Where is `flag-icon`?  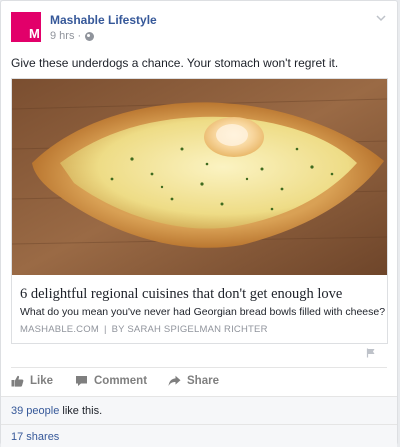 flag-icon is located at coordinates (371, 353).